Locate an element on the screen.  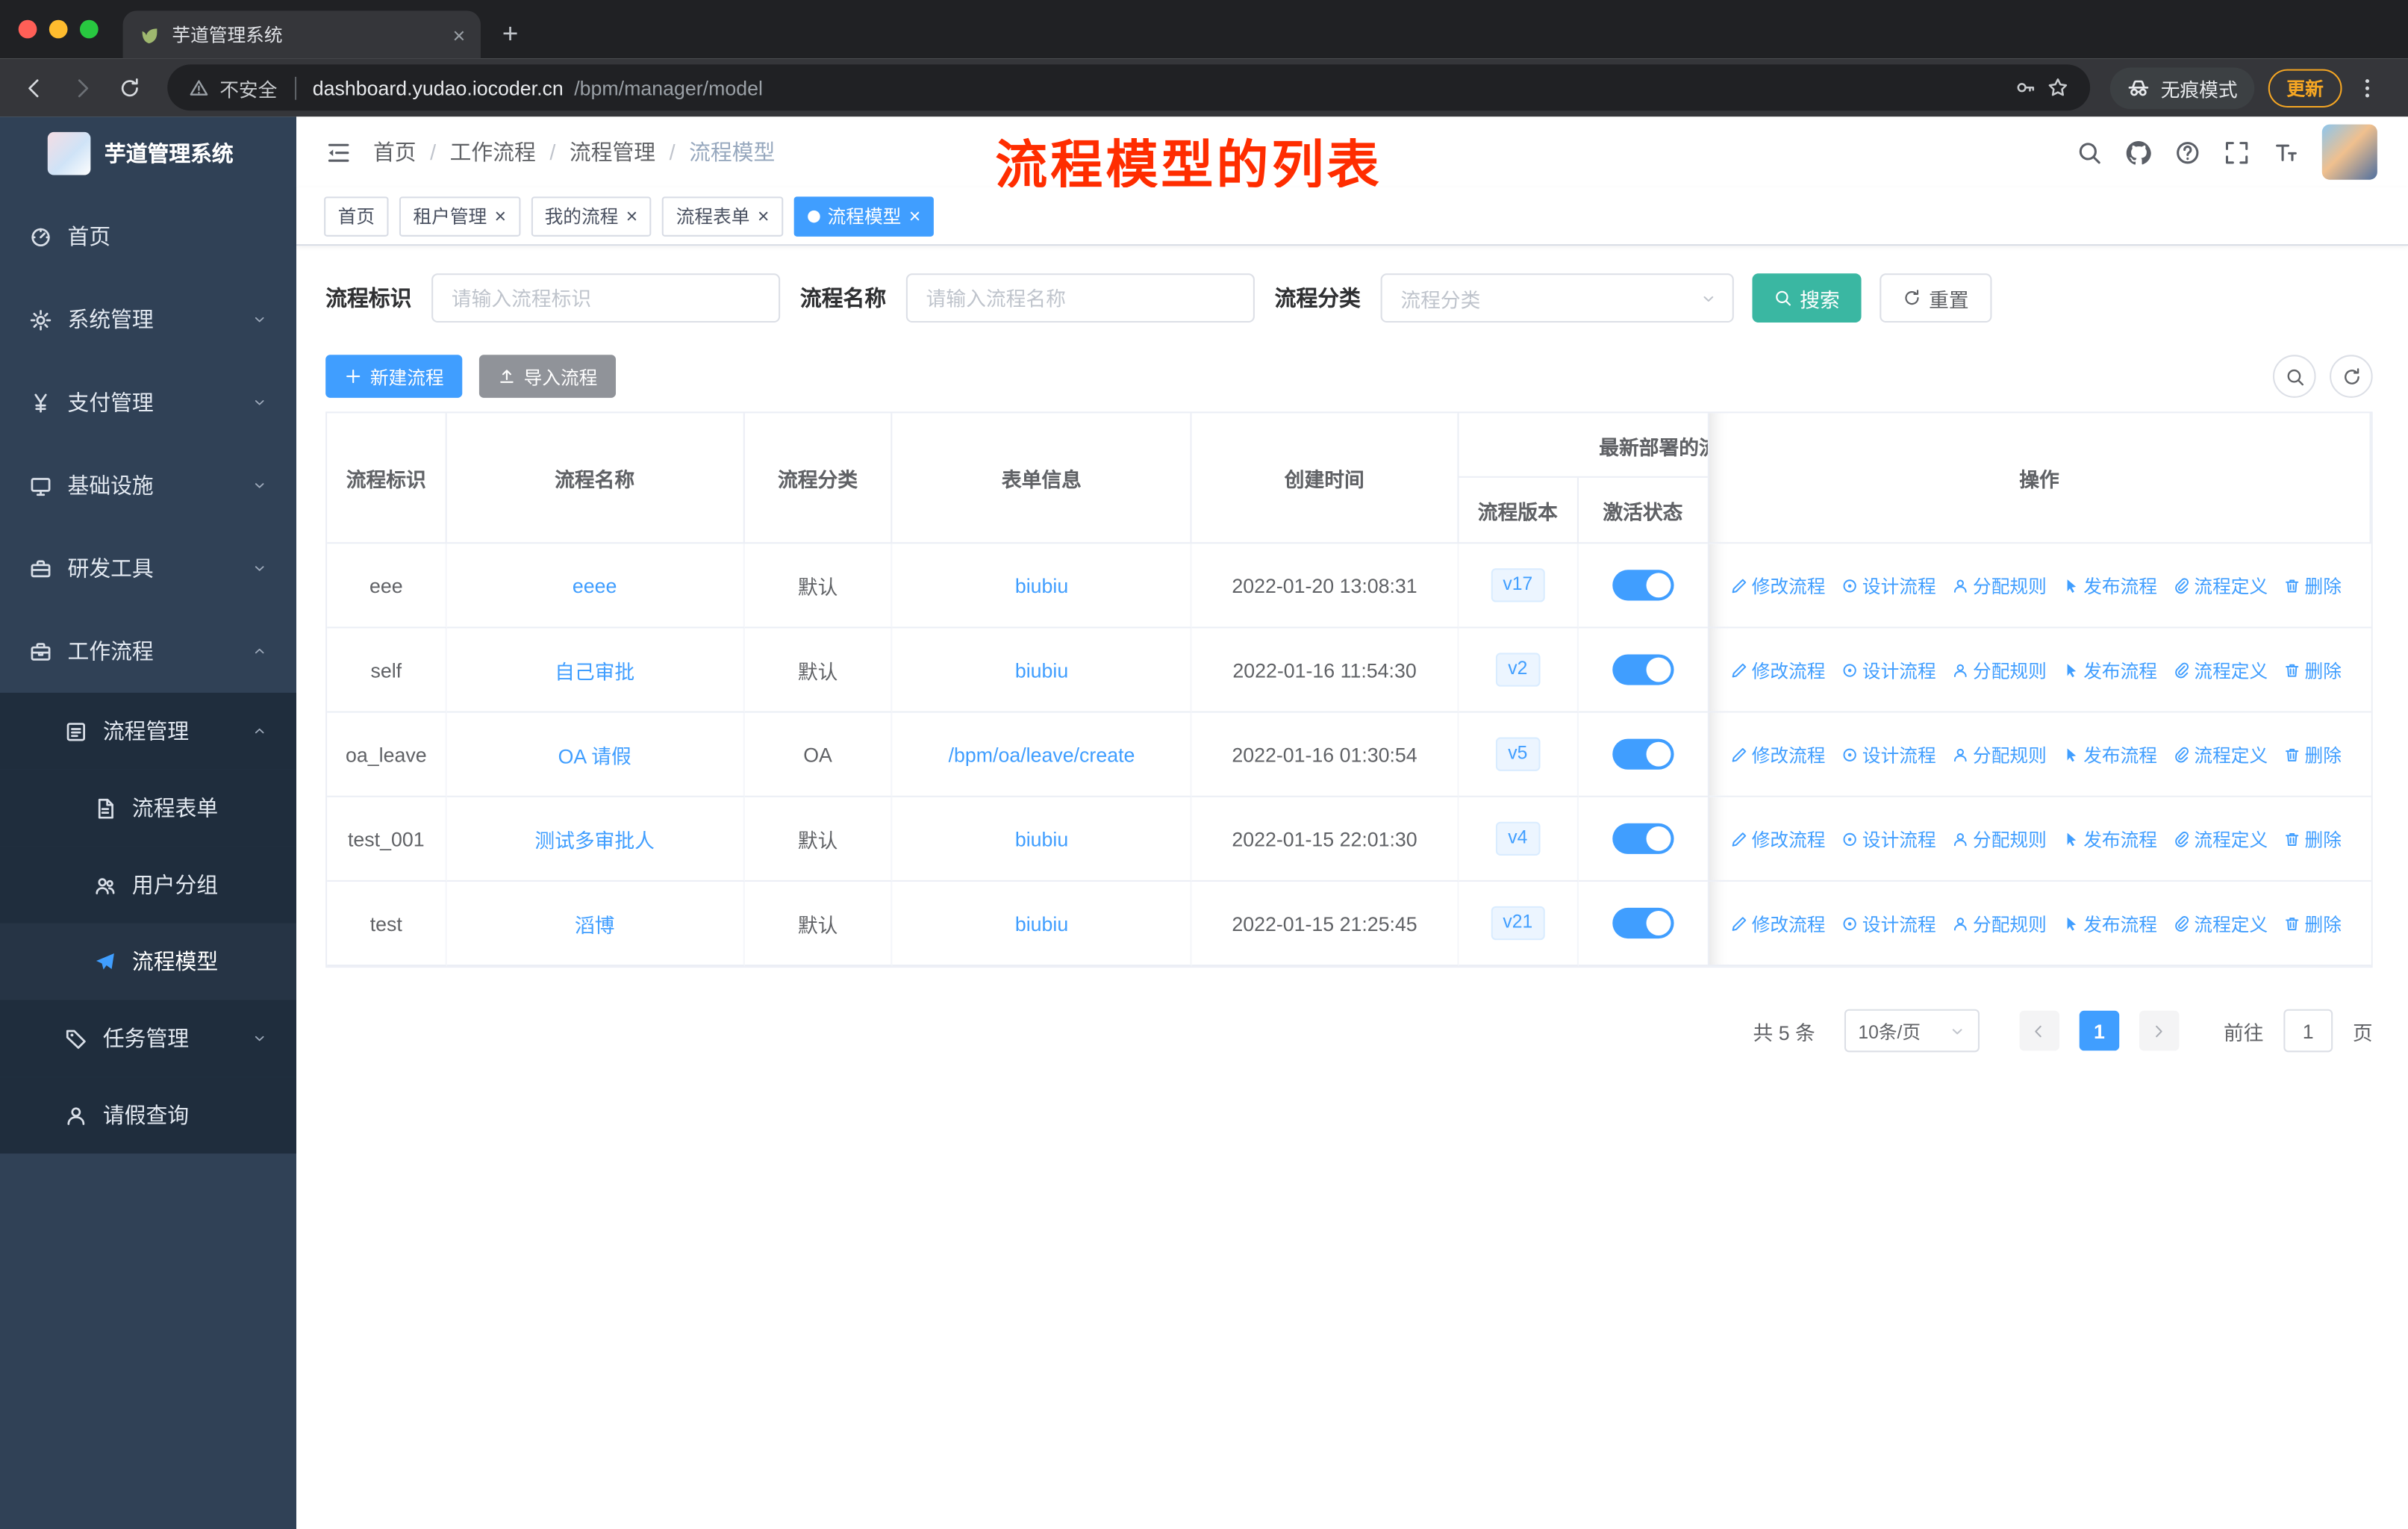
sidebar-item-process-manage: 流程管理 is located at coordinates (148, 731).